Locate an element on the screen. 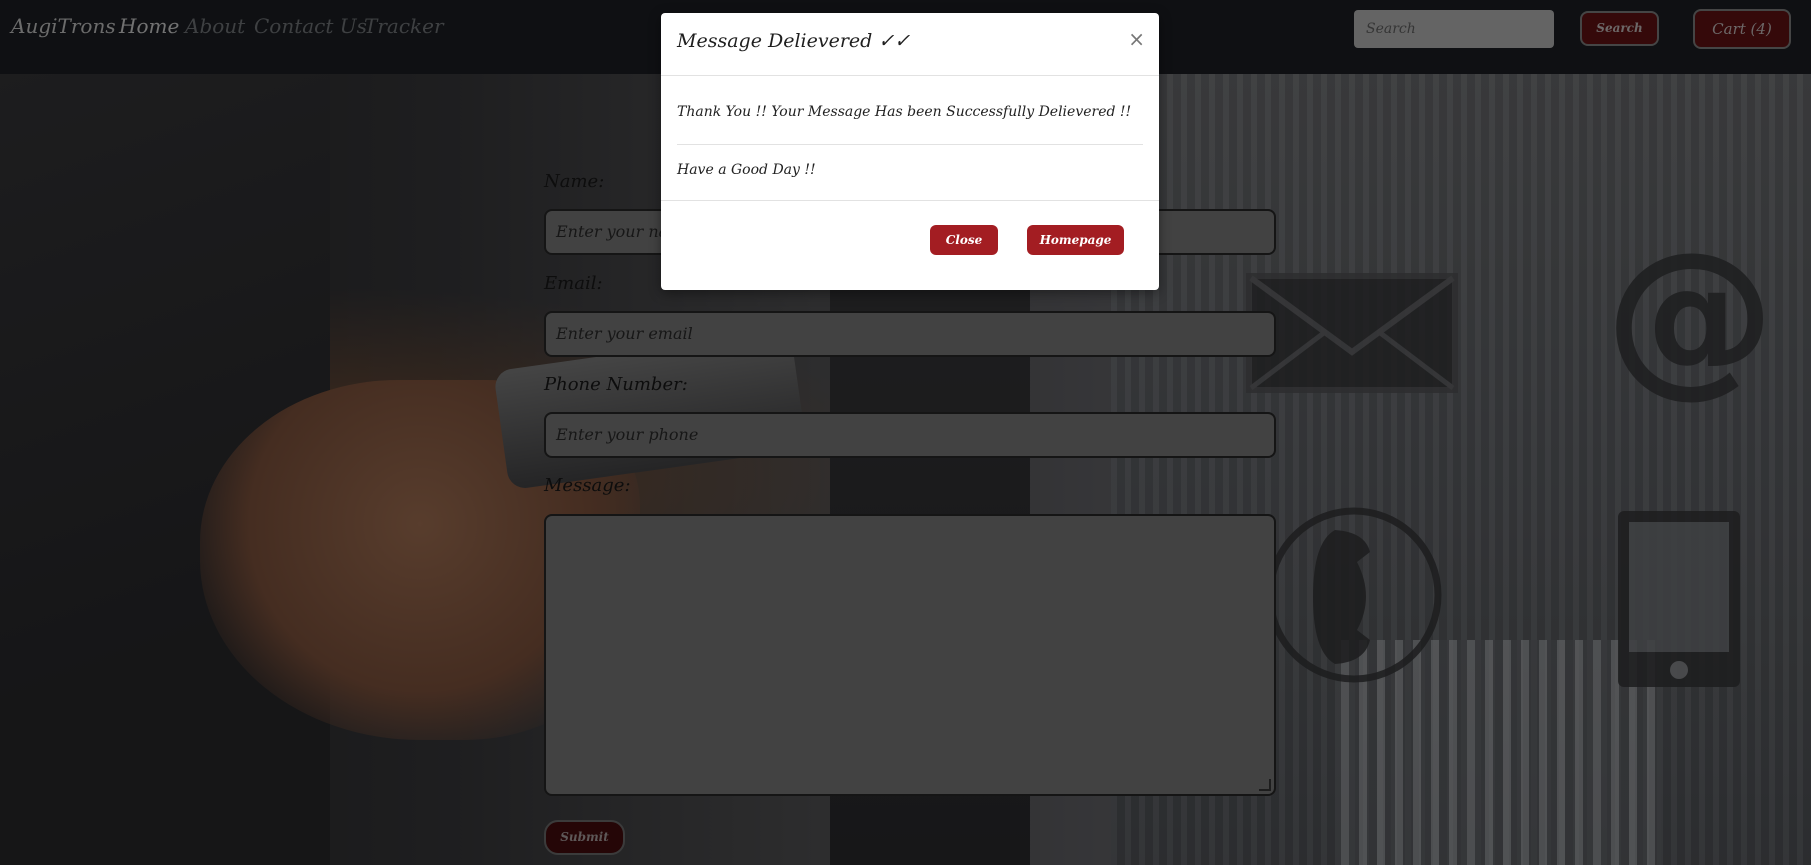  modal-header: Message Delievered ✓✓ × is located at coordinates (910, 44).